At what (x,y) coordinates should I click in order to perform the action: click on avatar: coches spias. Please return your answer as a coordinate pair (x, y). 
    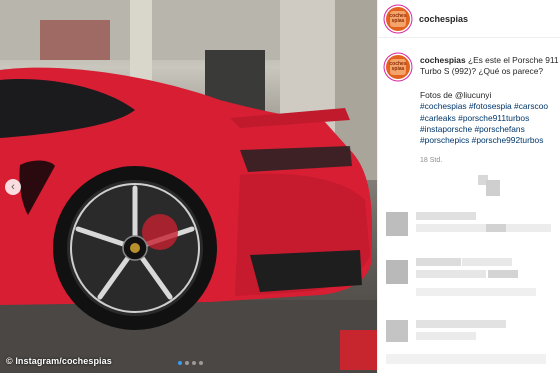
    Looking at the image, I should click on (398, 18).